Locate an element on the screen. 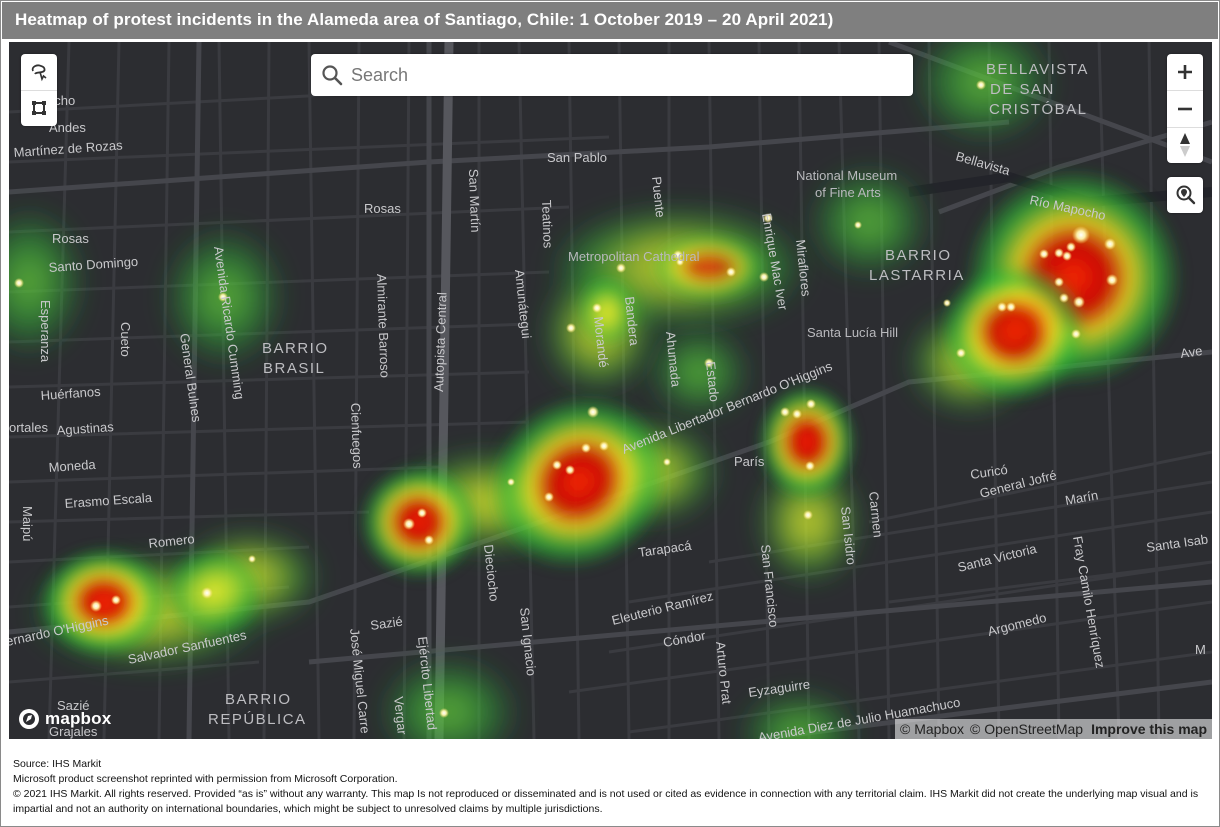 This screenshot has height=827, width=1220. lasso-select-icon is located at coordinates (39, 73).